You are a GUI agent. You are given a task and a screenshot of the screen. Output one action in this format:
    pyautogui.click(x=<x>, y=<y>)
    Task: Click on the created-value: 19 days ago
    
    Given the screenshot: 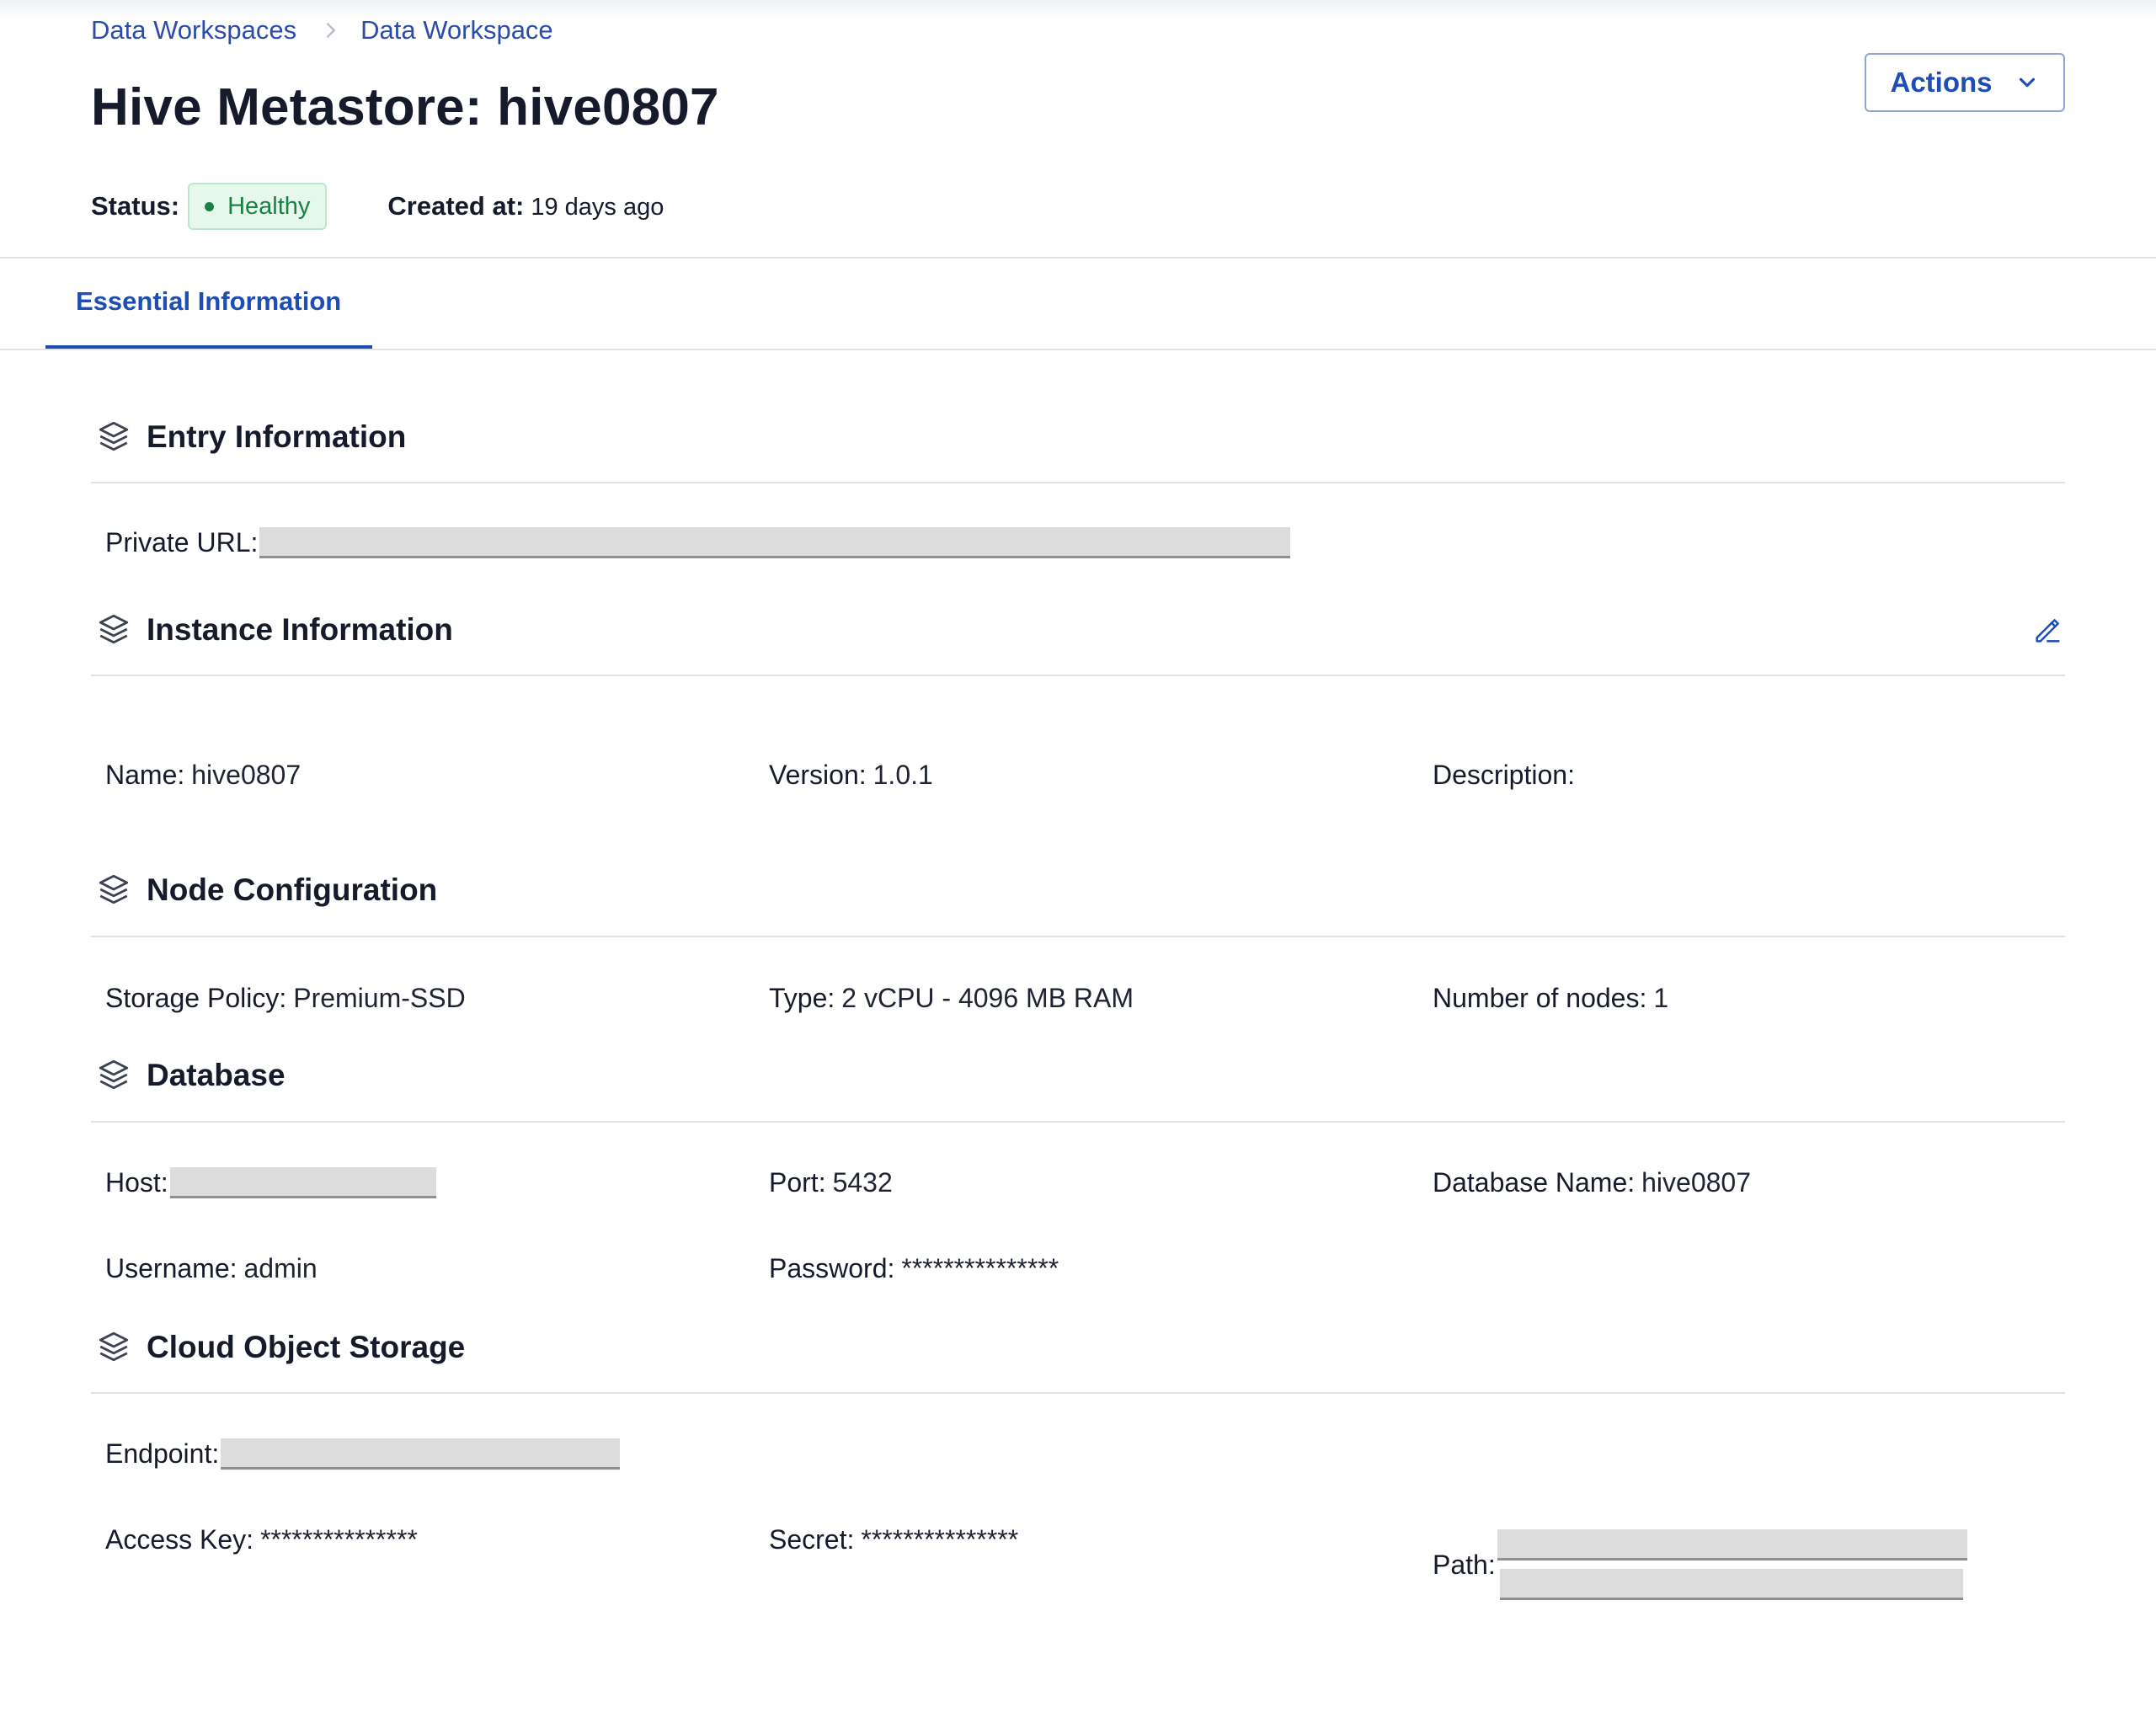 What is the action you would take?
    pyautogui.click(x=597, y=207)
    